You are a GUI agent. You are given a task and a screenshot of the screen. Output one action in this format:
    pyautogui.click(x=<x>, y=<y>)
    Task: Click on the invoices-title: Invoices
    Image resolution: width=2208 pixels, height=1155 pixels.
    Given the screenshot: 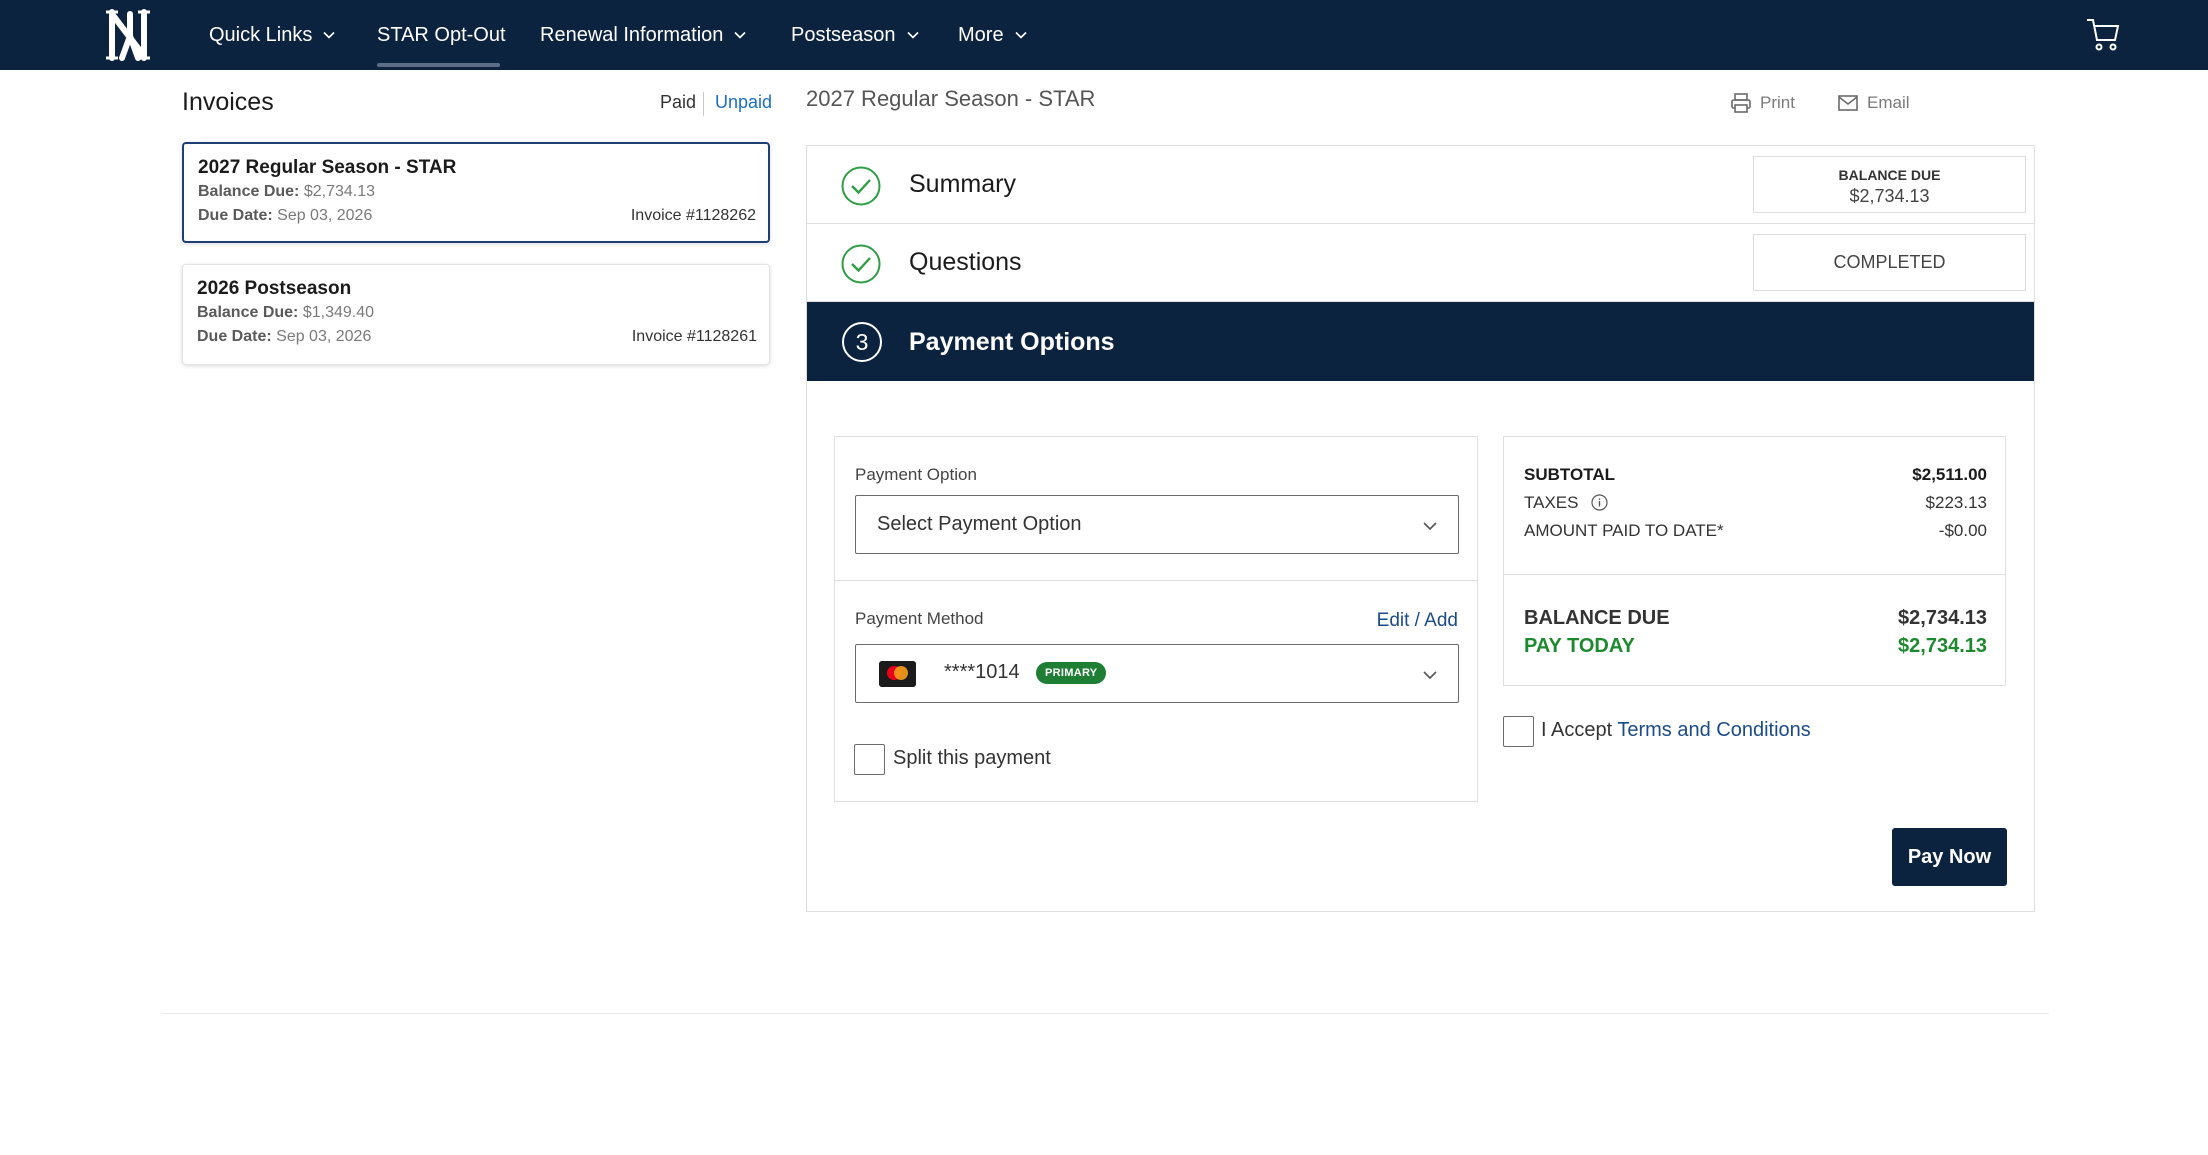 What is the action you would take?
    pyautogui.click(x=228, y=102)
    